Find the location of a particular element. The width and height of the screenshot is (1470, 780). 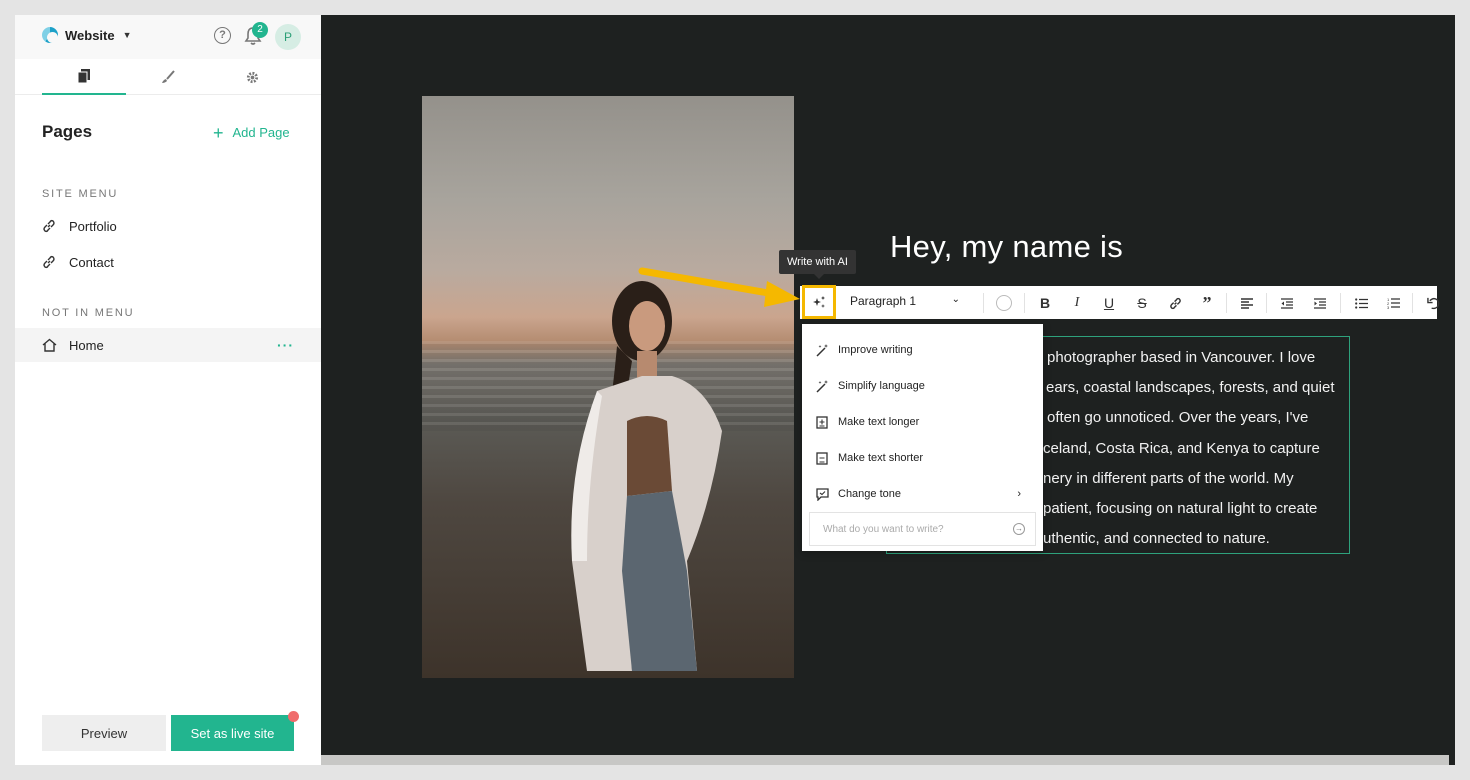

menu-item-make-text-longer: Make text longer is located at coordinates (922, 422).